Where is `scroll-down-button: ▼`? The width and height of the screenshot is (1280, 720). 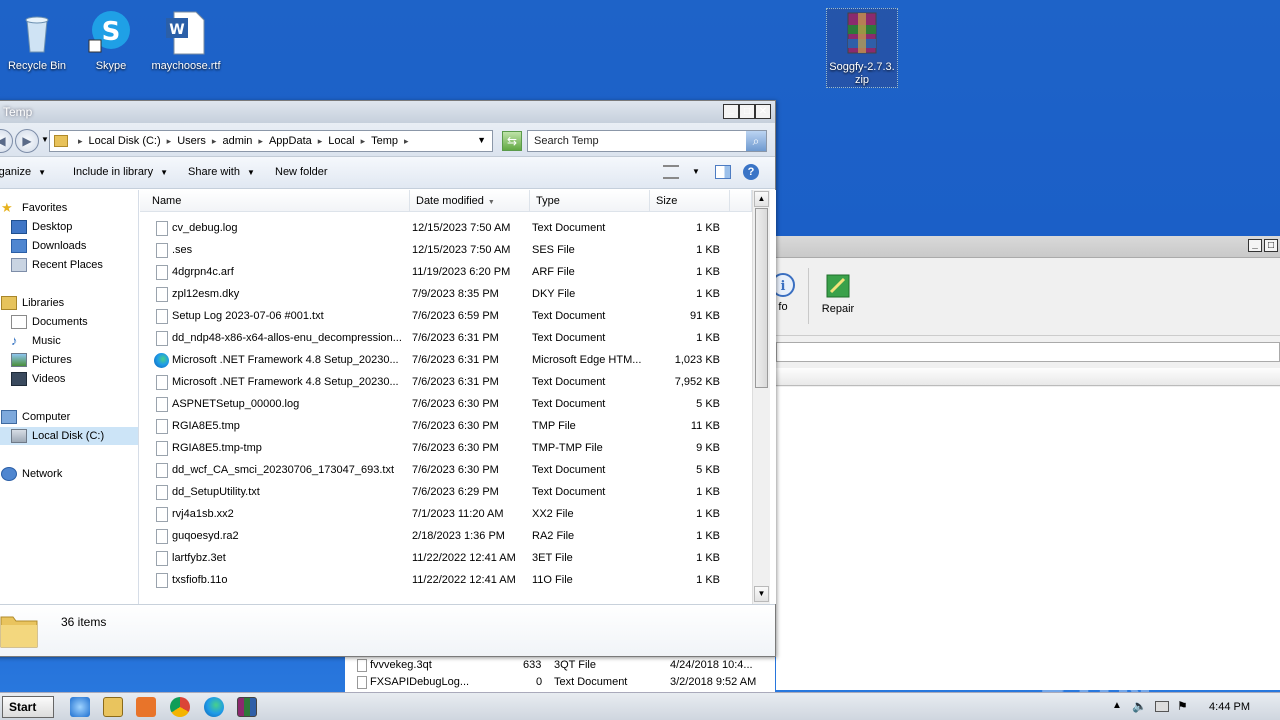 scroll-down-button: ▼ is located at coordinates (761, 594).